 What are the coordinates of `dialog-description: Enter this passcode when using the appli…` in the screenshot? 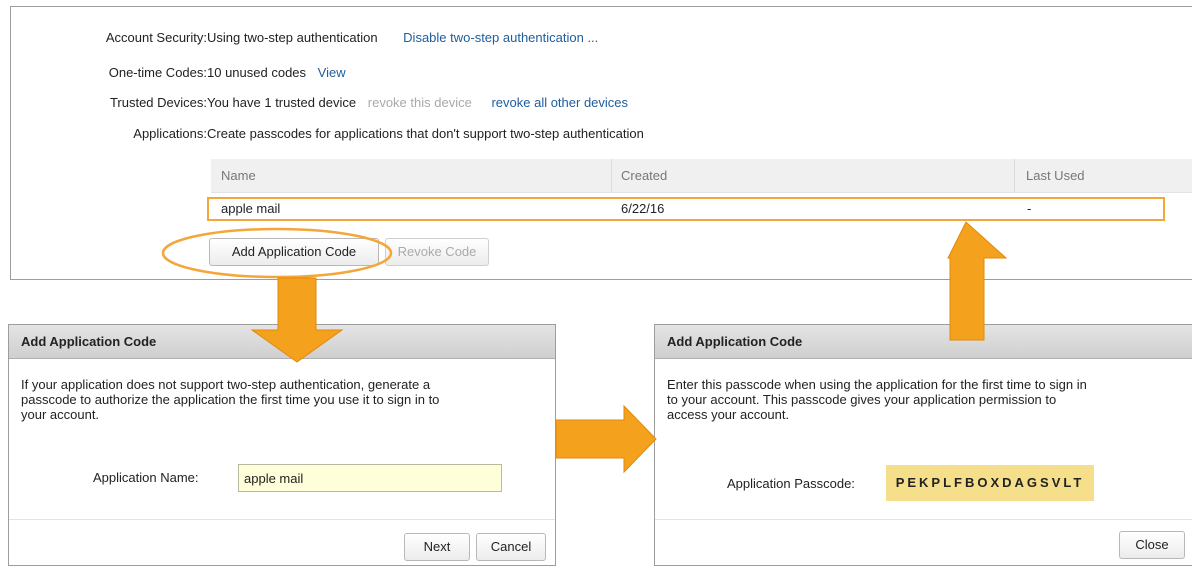 It's located at (877, 399).